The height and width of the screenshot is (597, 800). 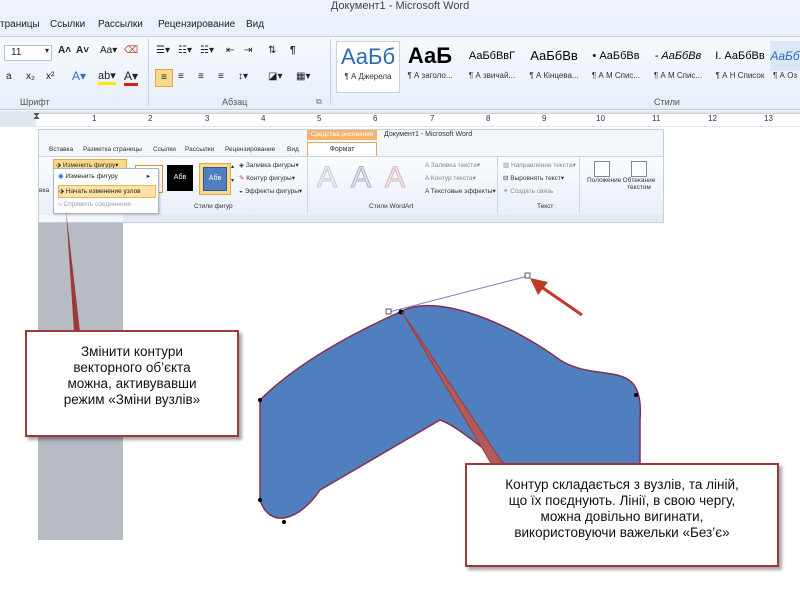 I want to click on pointer-arrow, so click(x=561, y=300).